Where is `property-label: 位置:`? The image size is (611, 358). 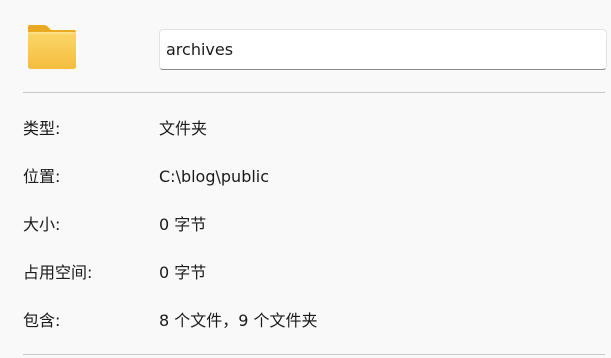
property-label: 位置: is located at coordinates (42, 176).